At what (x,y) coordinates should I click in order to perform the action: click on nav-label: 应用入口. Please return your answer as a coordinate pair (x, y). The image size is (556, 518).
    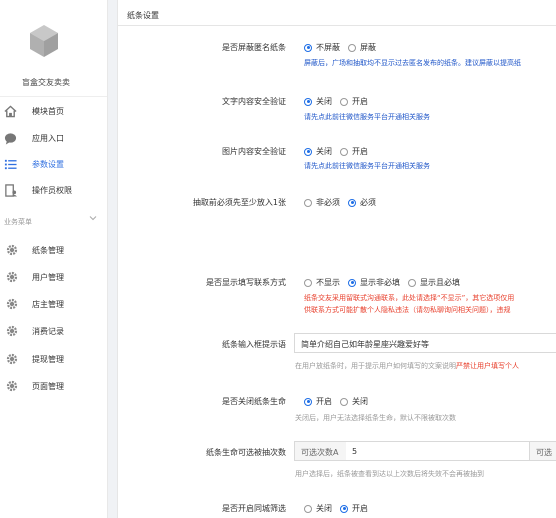
    Looking at the image, I should click on (48, 138).